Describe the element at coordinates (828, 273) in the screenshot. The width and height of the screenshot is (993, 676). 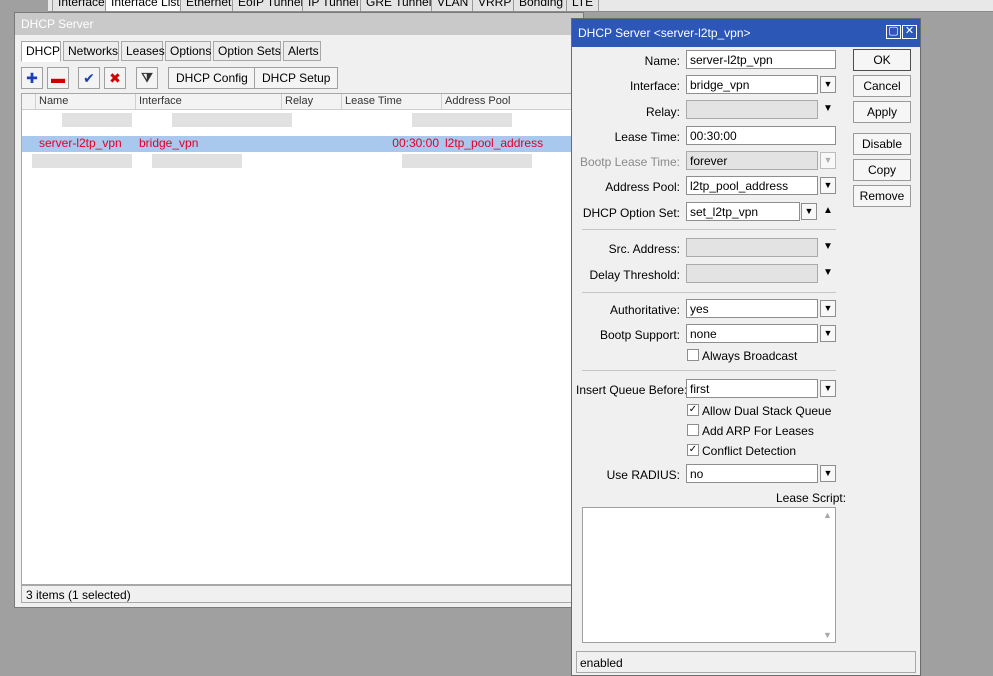
I see `delay-threshold-dropdown-icon: ▼` at that location.